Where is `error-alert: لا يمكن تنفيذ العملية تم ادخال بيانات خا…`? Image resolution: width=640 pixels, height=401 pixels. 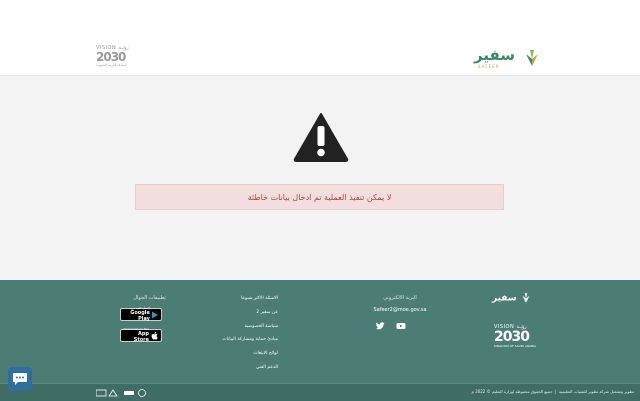 error-alert: لا يمكن تنفيذ العملية تم ادخال بيانات خا… is located at coordinates (319, 197).